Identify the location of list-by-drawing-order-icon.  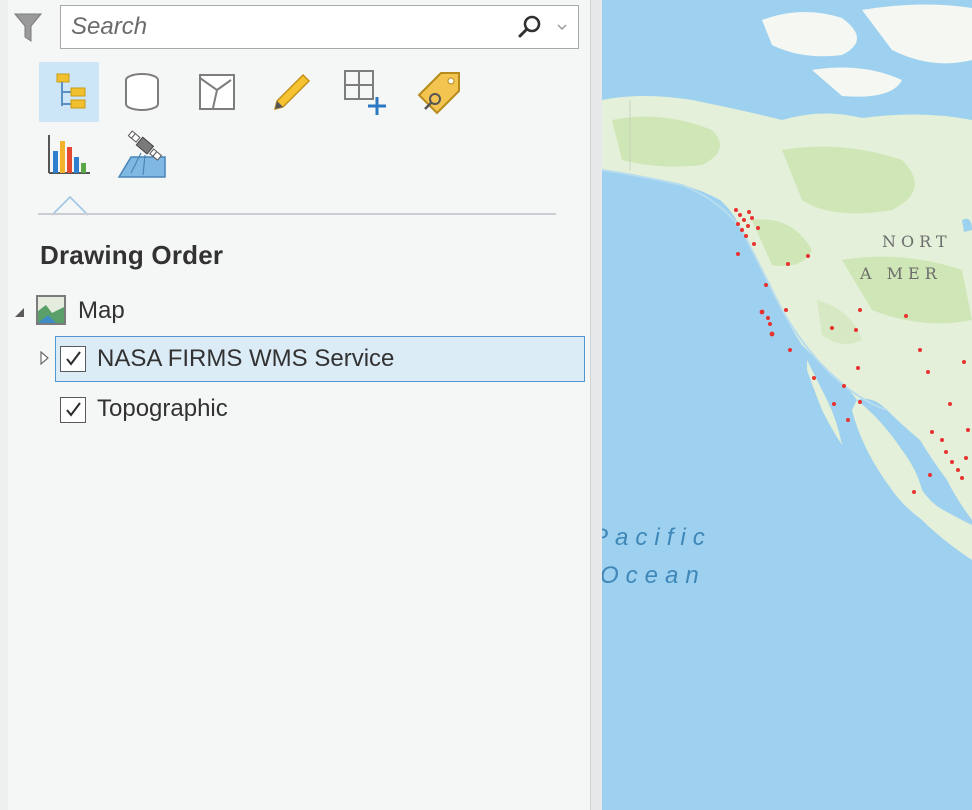
(71, 91).